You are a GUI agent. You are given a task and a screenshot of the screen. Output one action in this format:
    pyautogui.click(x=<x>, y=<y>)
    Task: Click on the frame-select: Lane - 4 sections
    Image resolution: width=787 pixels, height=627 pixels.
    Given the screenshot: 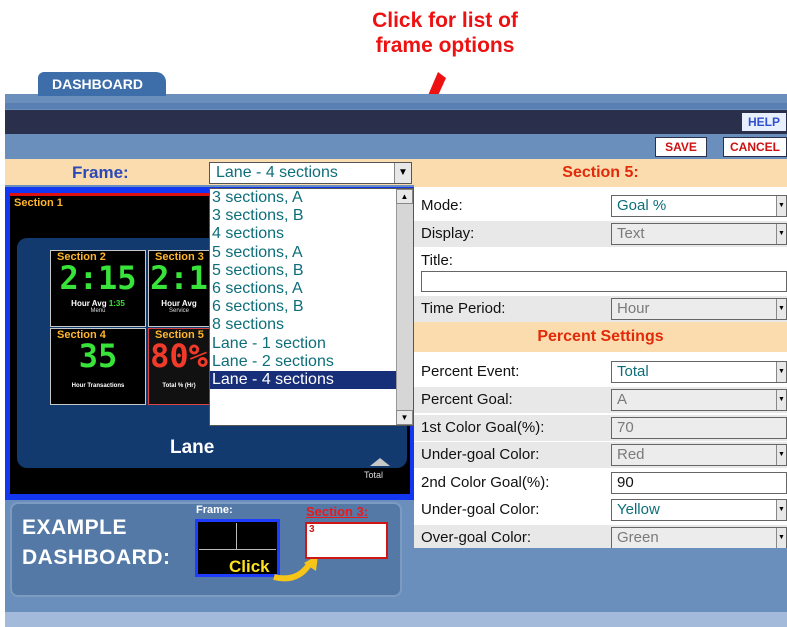 What is the action you would take?
    pyautogui.click(x=310, y=173)
    